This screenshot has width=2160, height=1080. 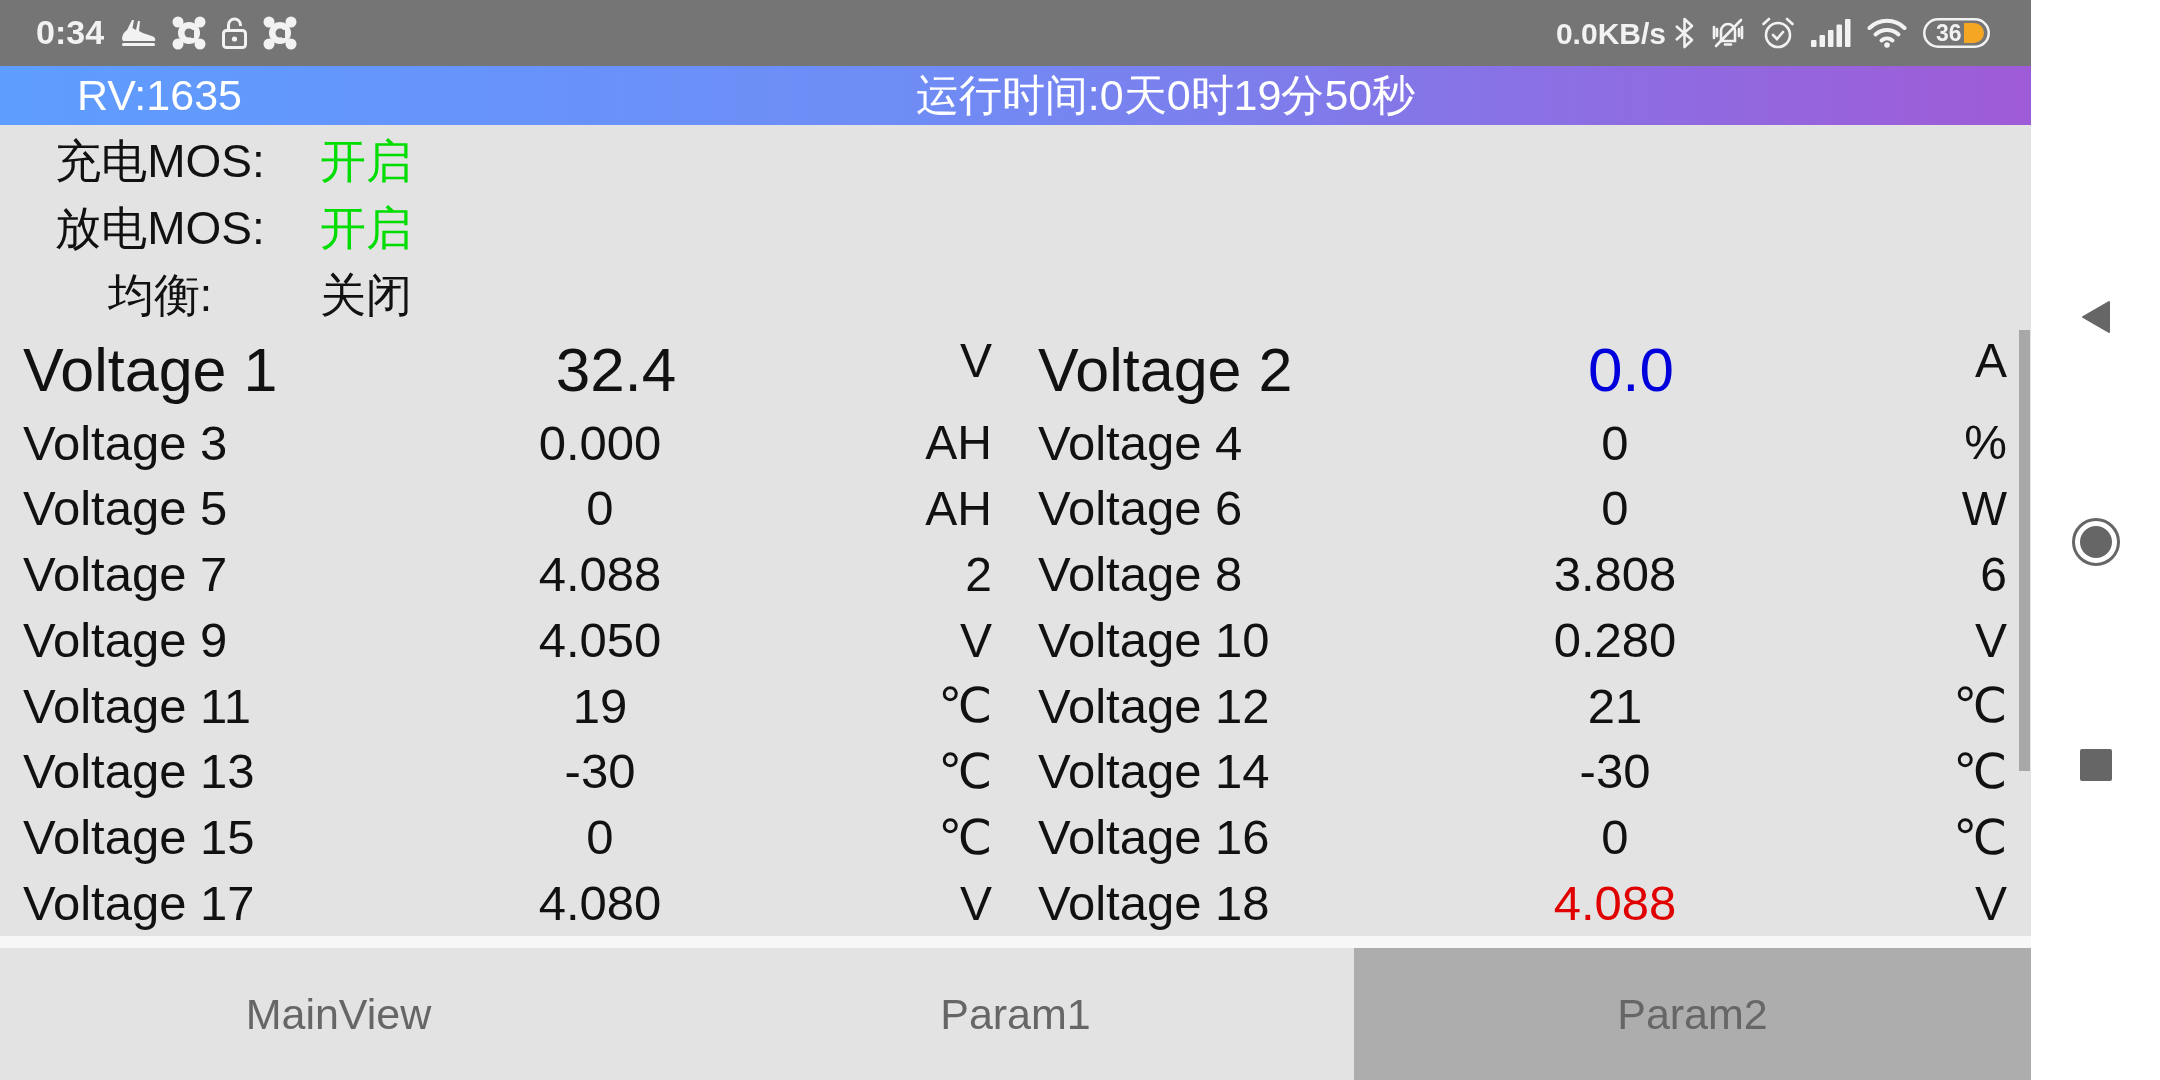 I want to click on alarm-clock-icon, so click(x=1778, y=33).